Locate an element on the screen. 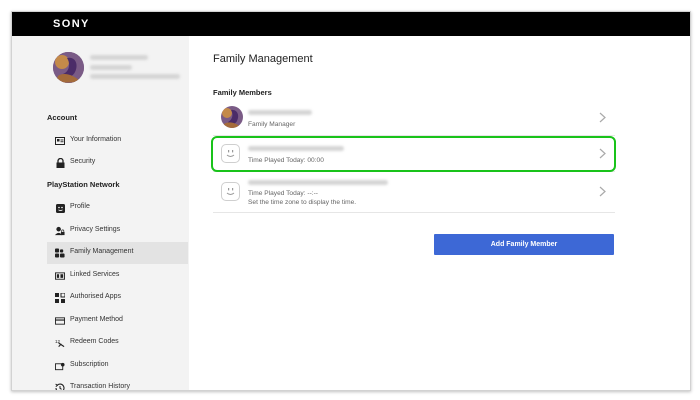 The width and height of the screenshot is (700, 400). sidebar-item-linked-services: Linked Services is located at coordinates (117, 276).